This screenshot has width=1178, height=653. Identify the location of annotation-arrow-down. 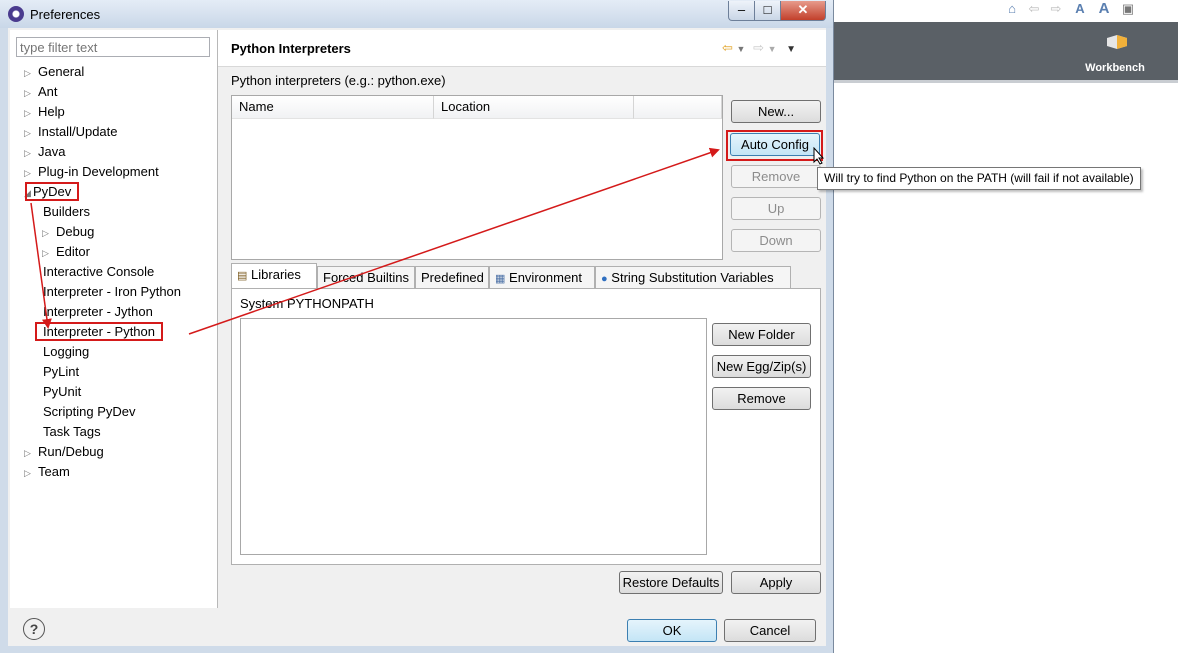
(41, 265).